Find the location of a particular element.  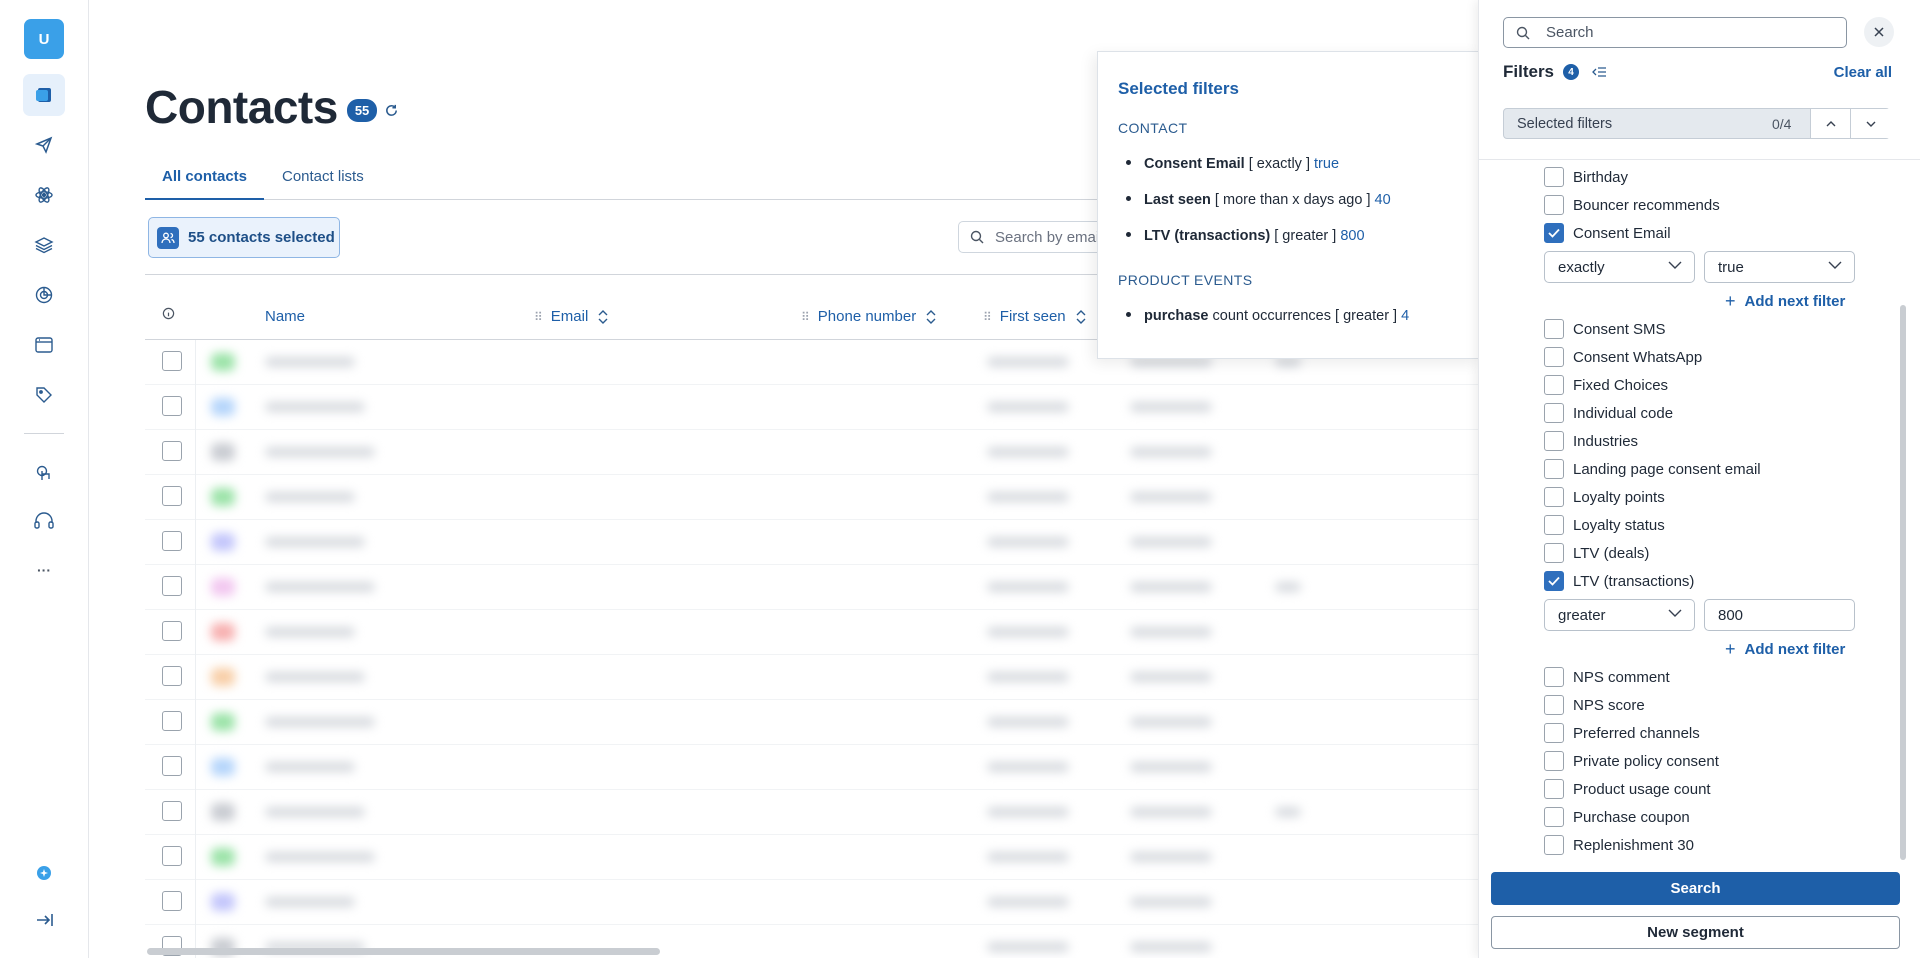

info-icon is located at coordinates (168, 313).